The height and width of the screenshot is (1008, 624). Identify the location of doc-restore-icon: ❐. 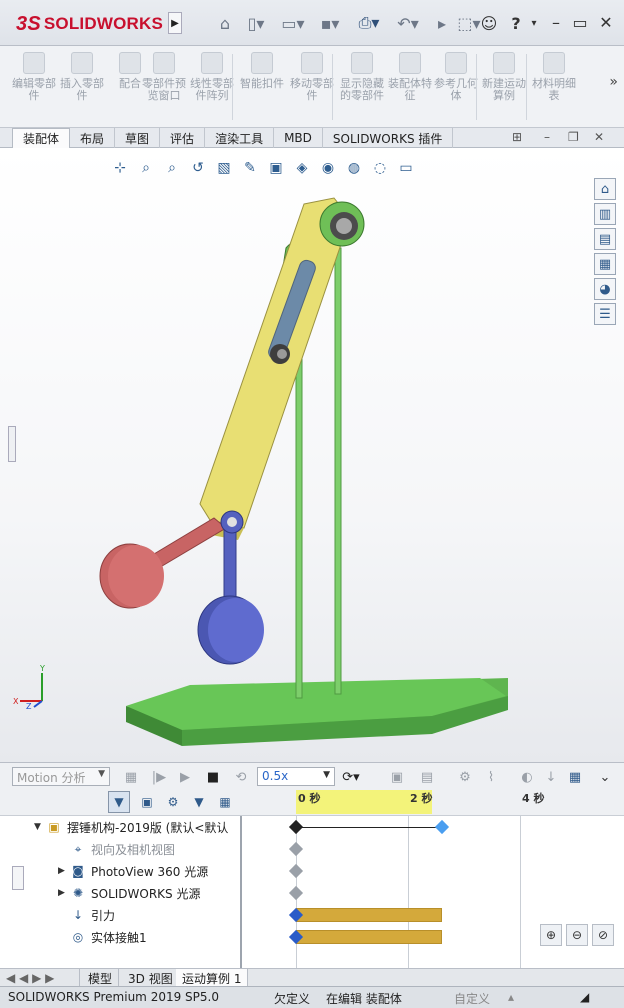
(573, 137).